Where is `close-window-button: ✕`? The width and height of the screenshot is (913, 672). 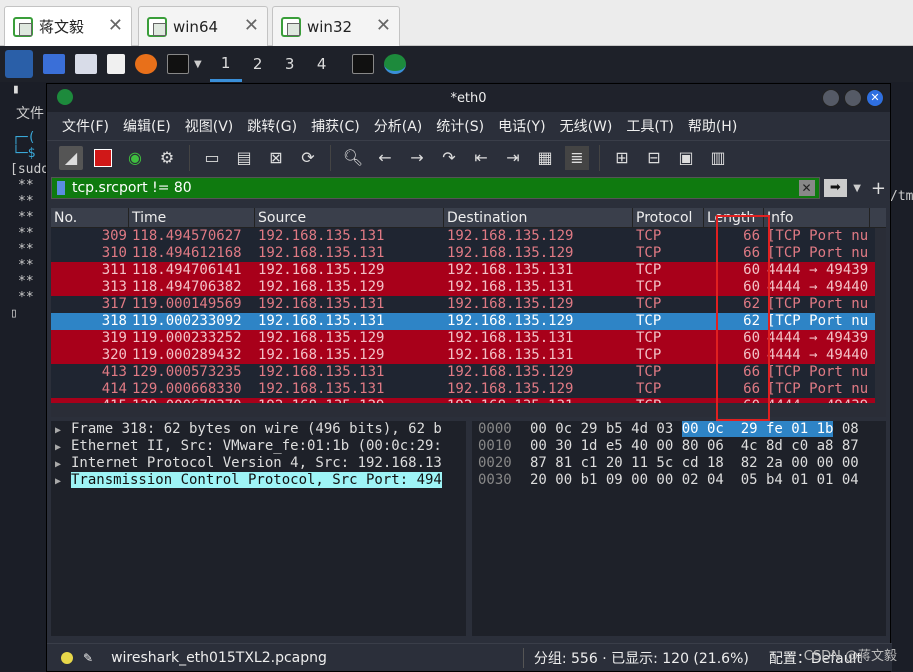
close-window-button: ✕ is located at coordinates (875, 98).